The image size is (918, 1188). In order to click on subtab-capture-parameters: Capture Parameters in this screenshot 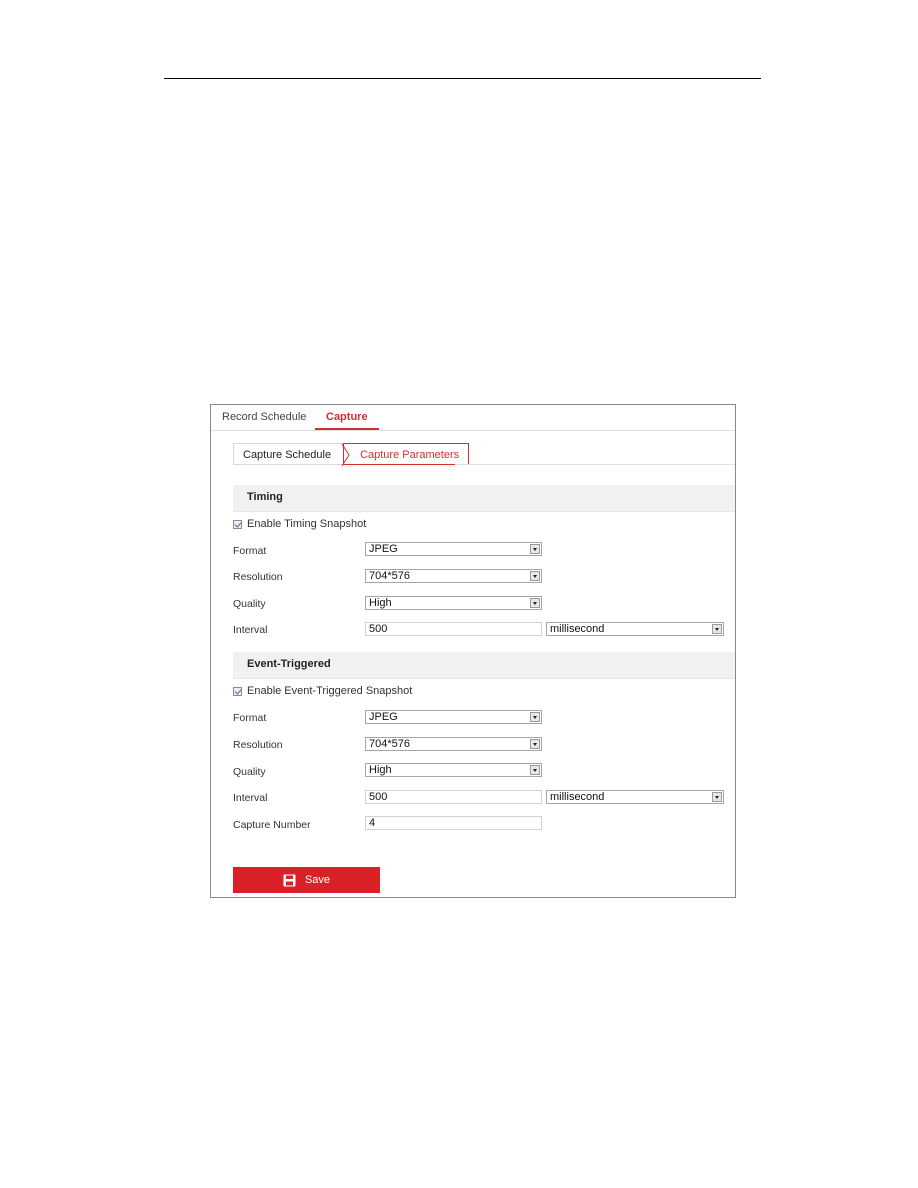, I will do `click(405, 454)`.